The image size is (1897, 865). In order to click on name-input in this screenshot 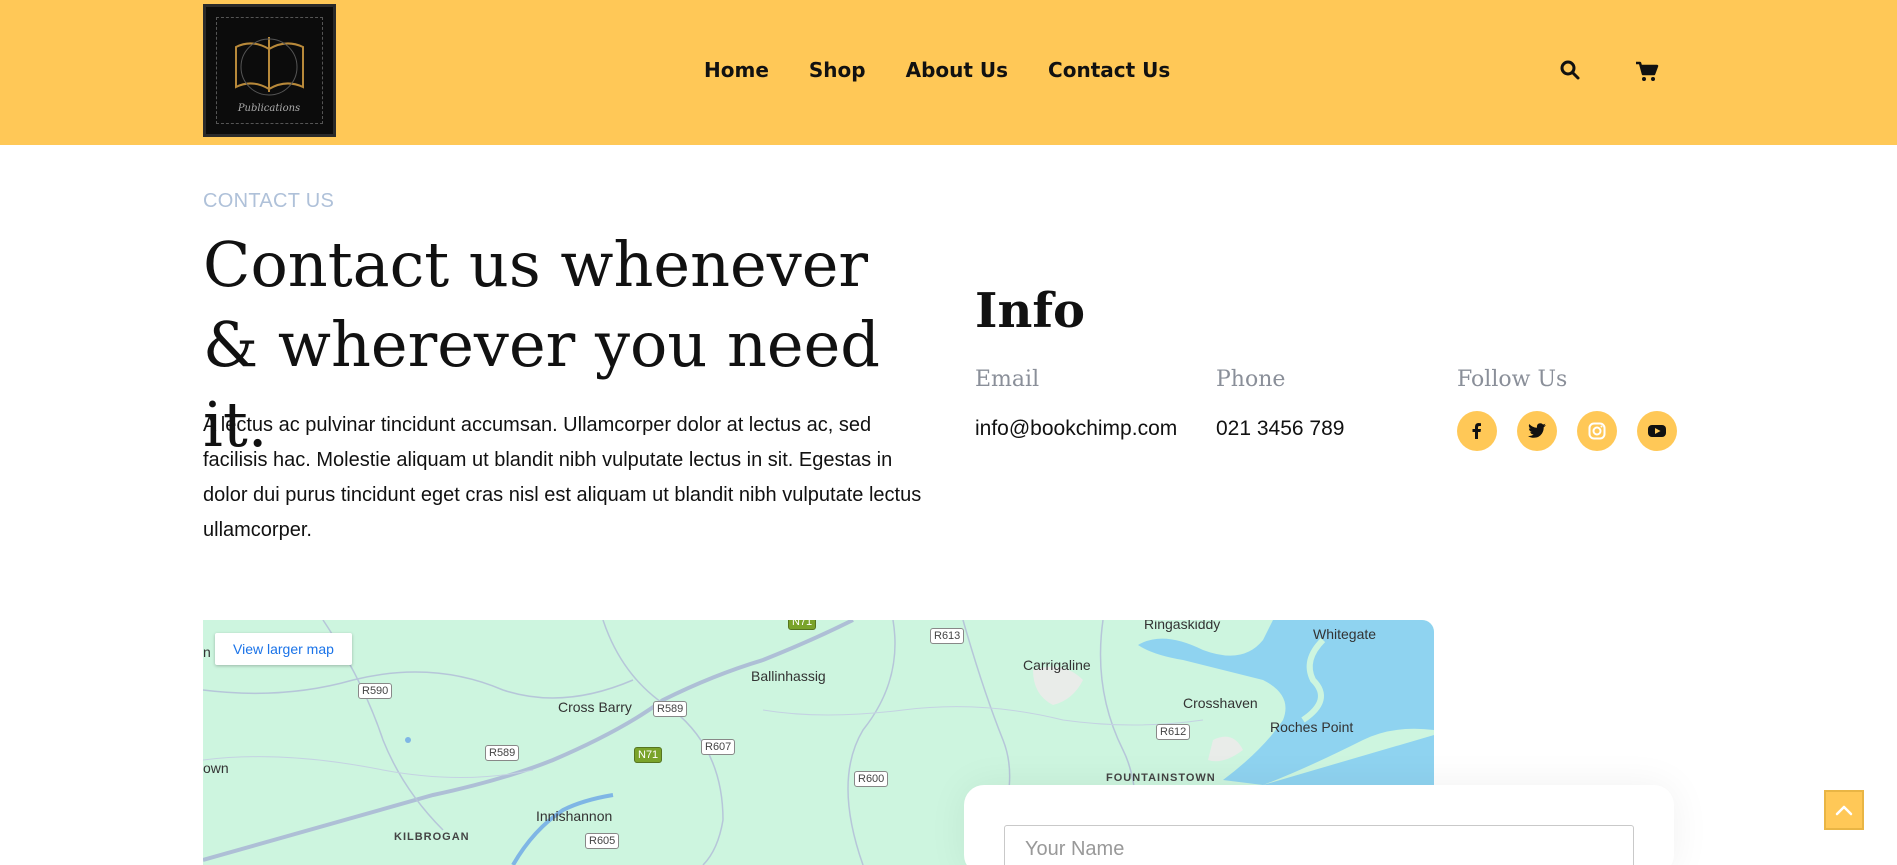, I will do `click(1319, 845)`.